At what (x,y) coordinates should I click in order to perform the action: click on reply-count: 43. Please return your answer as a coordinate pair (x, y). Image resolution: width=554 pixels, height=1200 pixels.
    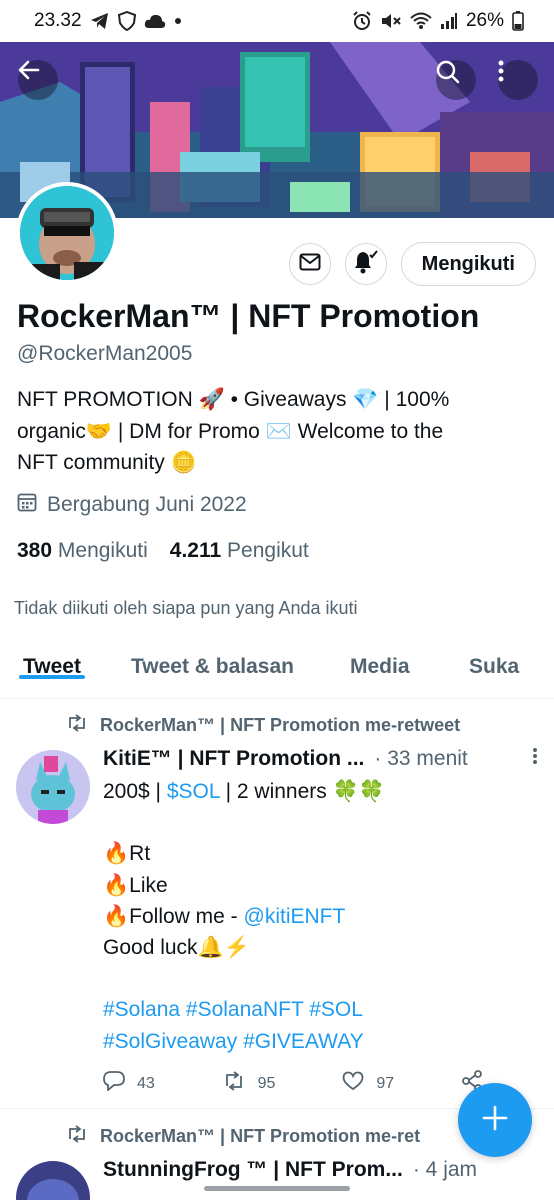
    Looking at the image, I should click on (146, 1083).